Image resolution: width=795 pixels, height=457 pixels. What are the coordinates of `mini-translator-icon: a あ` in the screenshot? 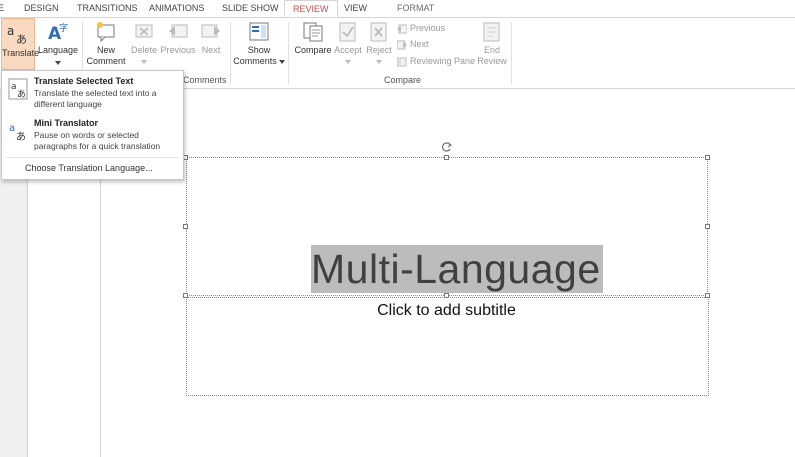 It's located at (17, 132).